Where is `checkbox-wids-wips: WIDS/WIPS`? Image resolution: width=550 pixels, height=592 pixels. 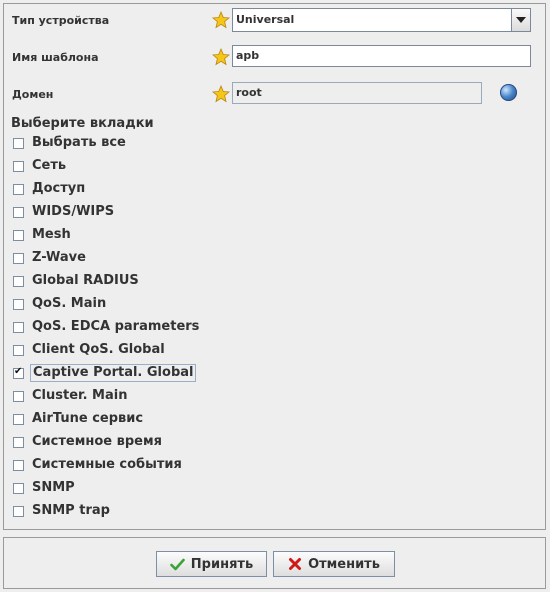
checkbox-wids-wips: WIDS/WIPS is located at coordinates (64, 212).